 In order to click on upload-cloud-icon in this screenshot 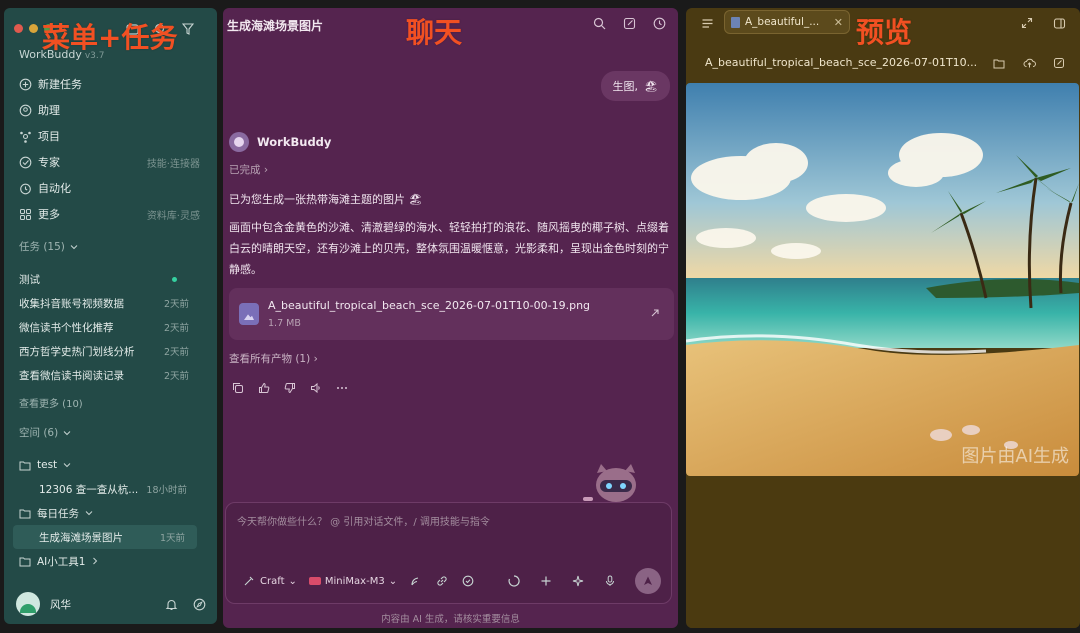, I will do `click(1029, 63)`.